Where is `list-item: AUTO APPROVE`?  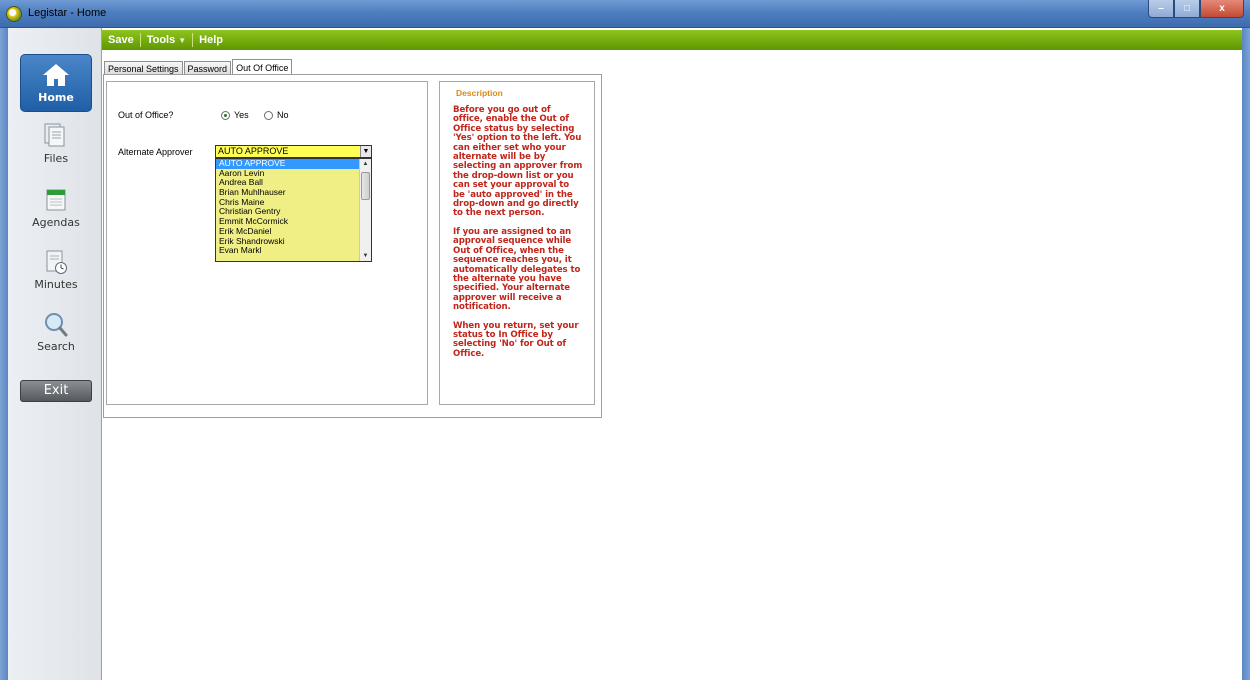 list-item: AUTO APPROVE is located at coordinates (287, 164).